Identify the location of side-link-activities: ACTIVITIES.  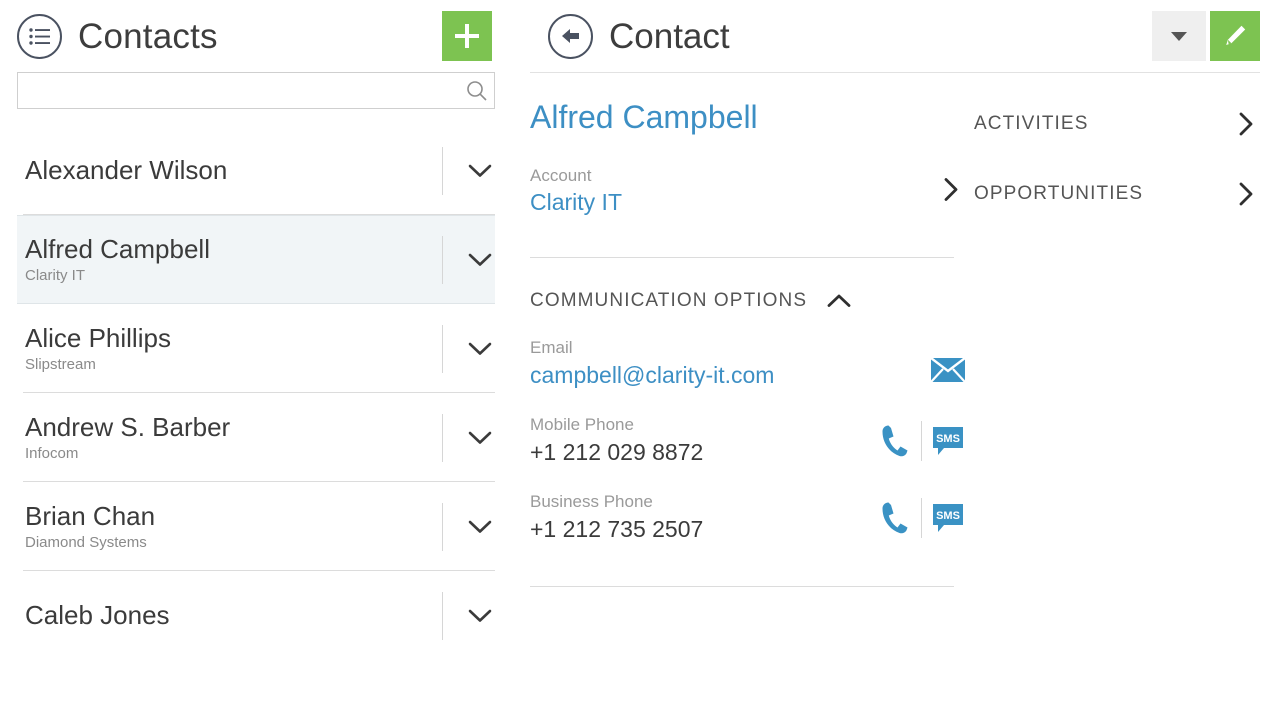
(1114, 124).